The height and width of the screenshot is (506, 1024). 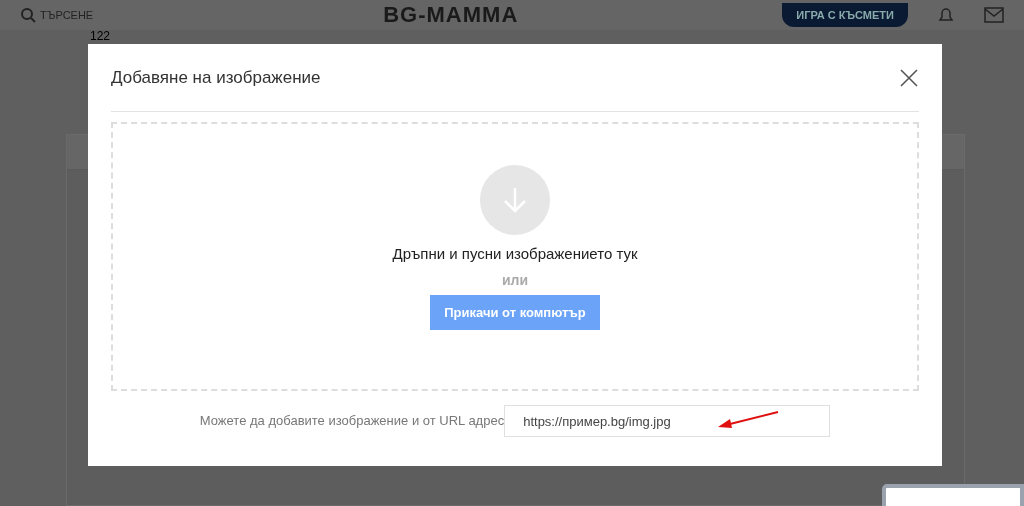 What do you see at coordinates (667, 421) in the screenshot?
I see `url-field: https://пример.bg/img.jpg` at bounding box center [667, 421].